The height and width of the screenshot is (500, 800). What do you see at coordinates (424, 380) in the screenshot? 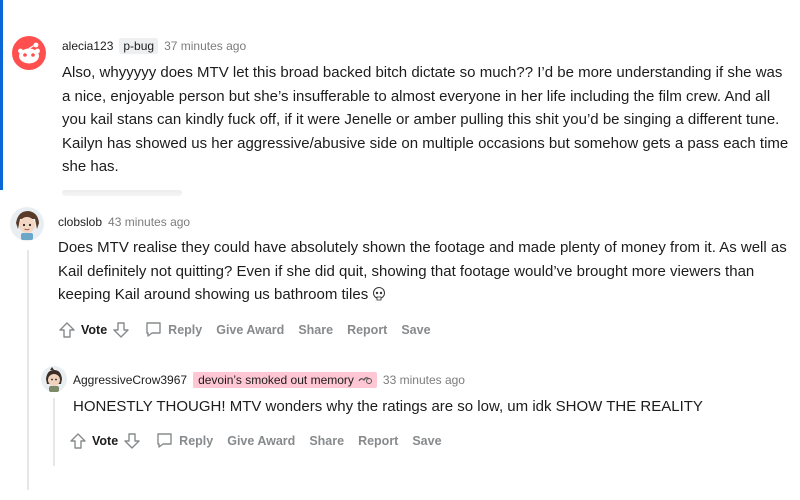
I see `timestamp-link: 33 minutes ago` at bounding box center [424, 380].